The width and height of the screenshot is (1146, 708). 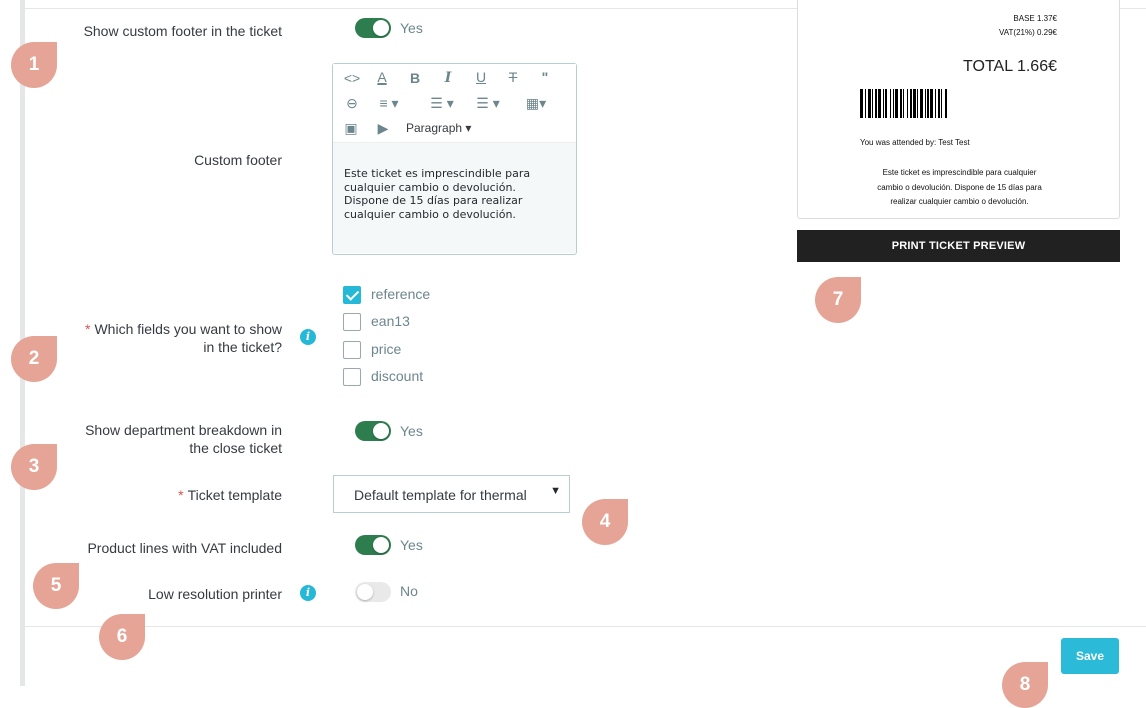 I want to click on strikethrough-icon: T, so click(x=513, y=77).